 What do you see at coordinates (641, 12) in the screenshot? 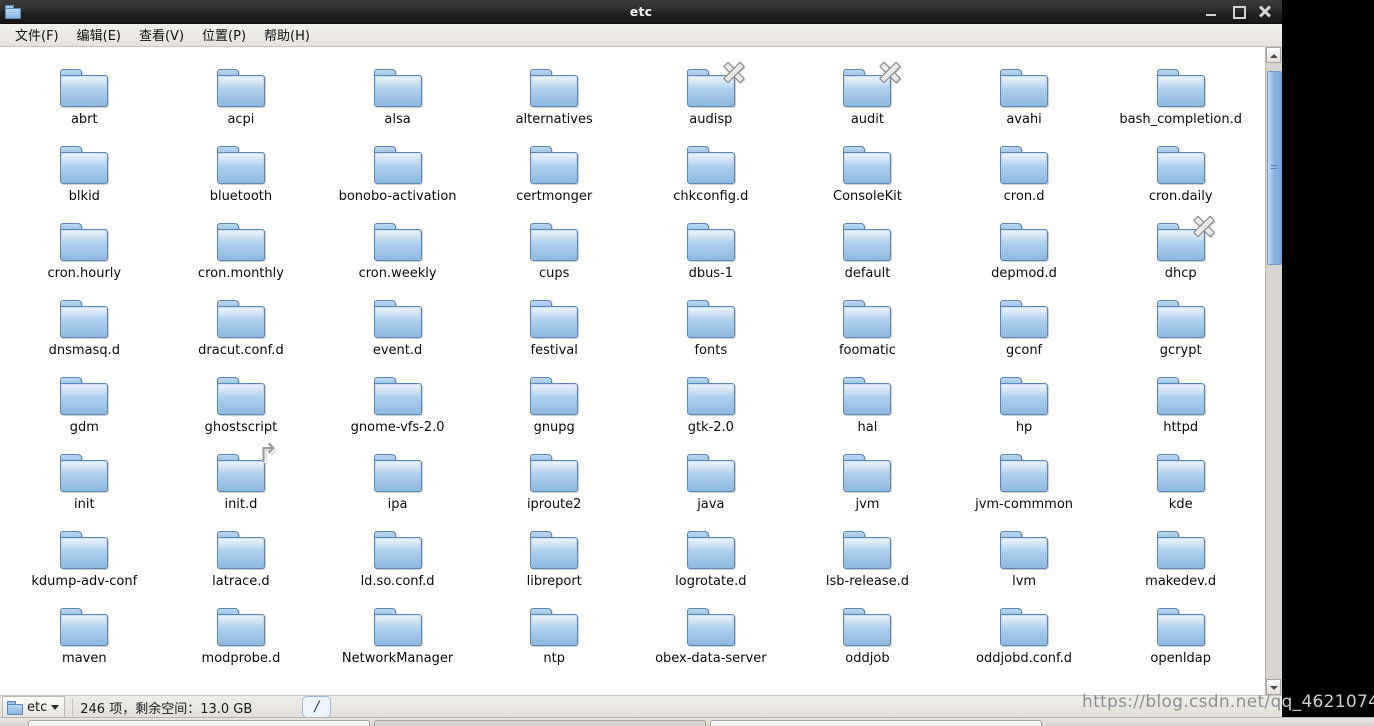
I see `window-titlebar: etc` at bounding box center [641, 12].